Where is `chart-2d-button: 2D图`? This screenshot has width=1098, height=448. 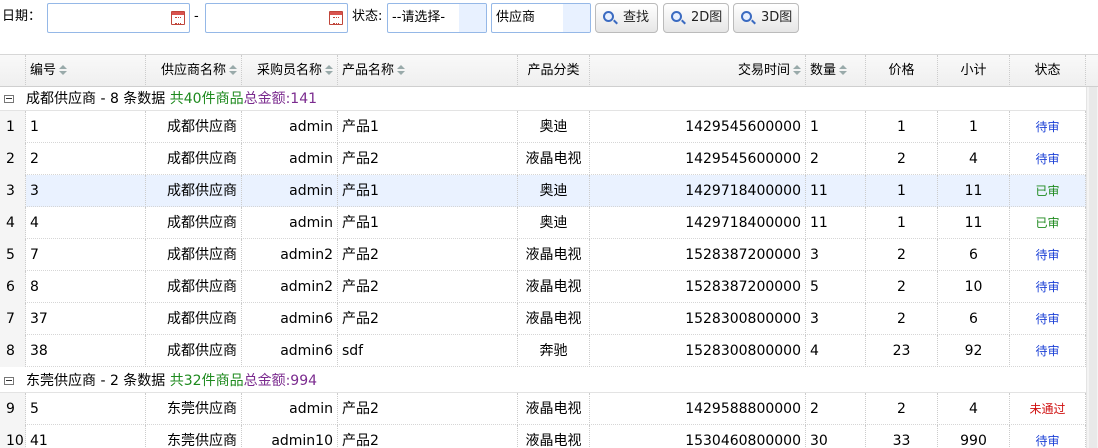 chart-2d-button: 2D图 is located at coordinates (696, 18).